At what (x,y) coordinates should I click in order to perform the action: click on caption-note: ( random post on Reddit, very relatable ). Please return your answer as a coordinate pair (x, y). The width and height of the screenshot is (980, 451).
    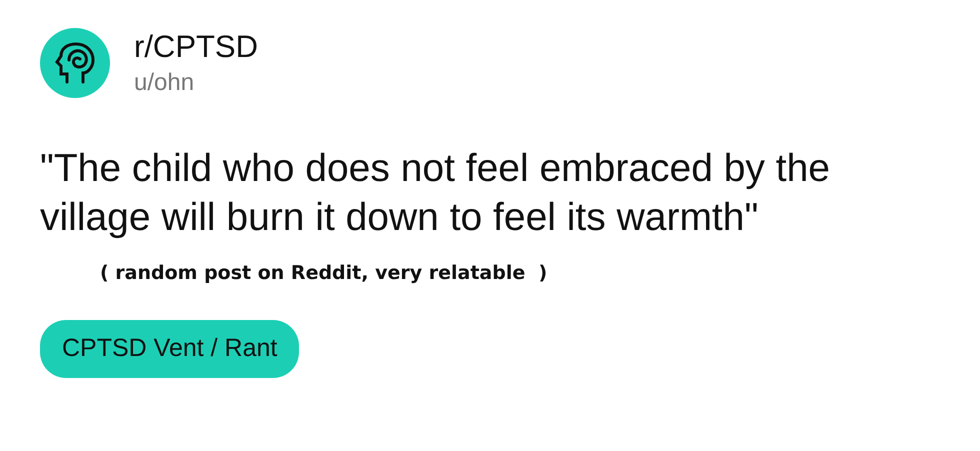
    Looking at the image, I should click on (324, 273).